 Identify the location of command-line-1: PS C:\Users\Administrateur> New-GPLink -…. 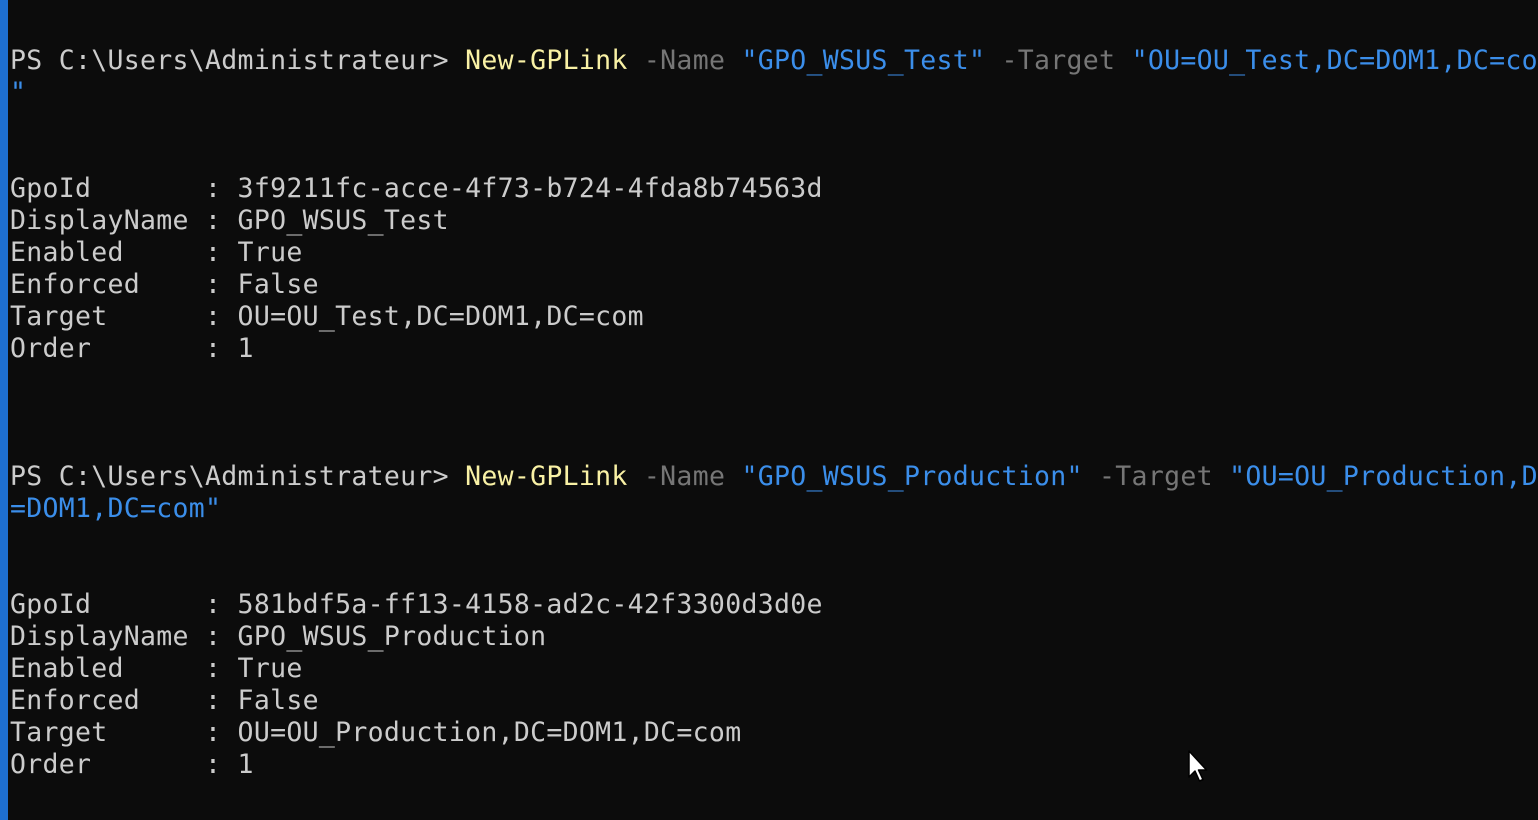
(774, 61).